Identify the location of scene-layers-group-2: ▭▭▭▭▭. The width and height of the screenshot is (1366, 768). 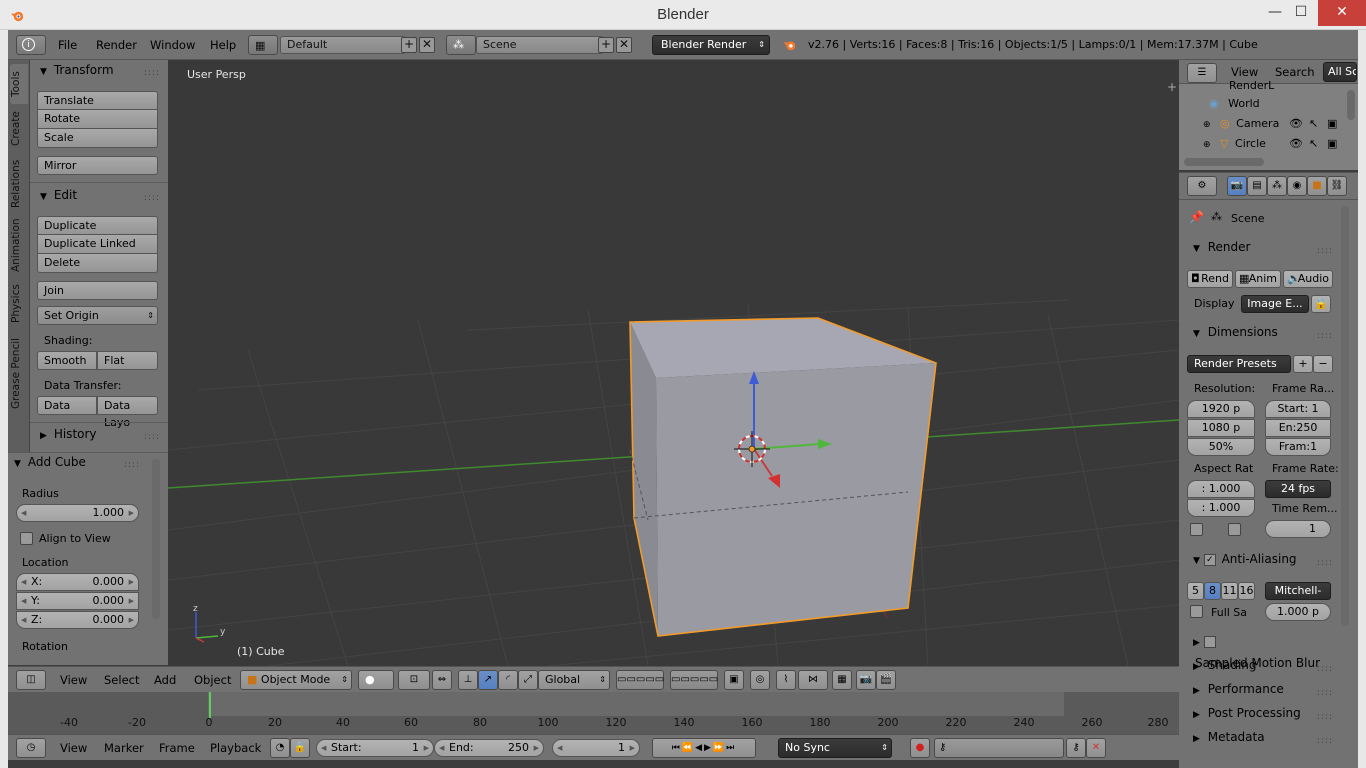
(694, 680).